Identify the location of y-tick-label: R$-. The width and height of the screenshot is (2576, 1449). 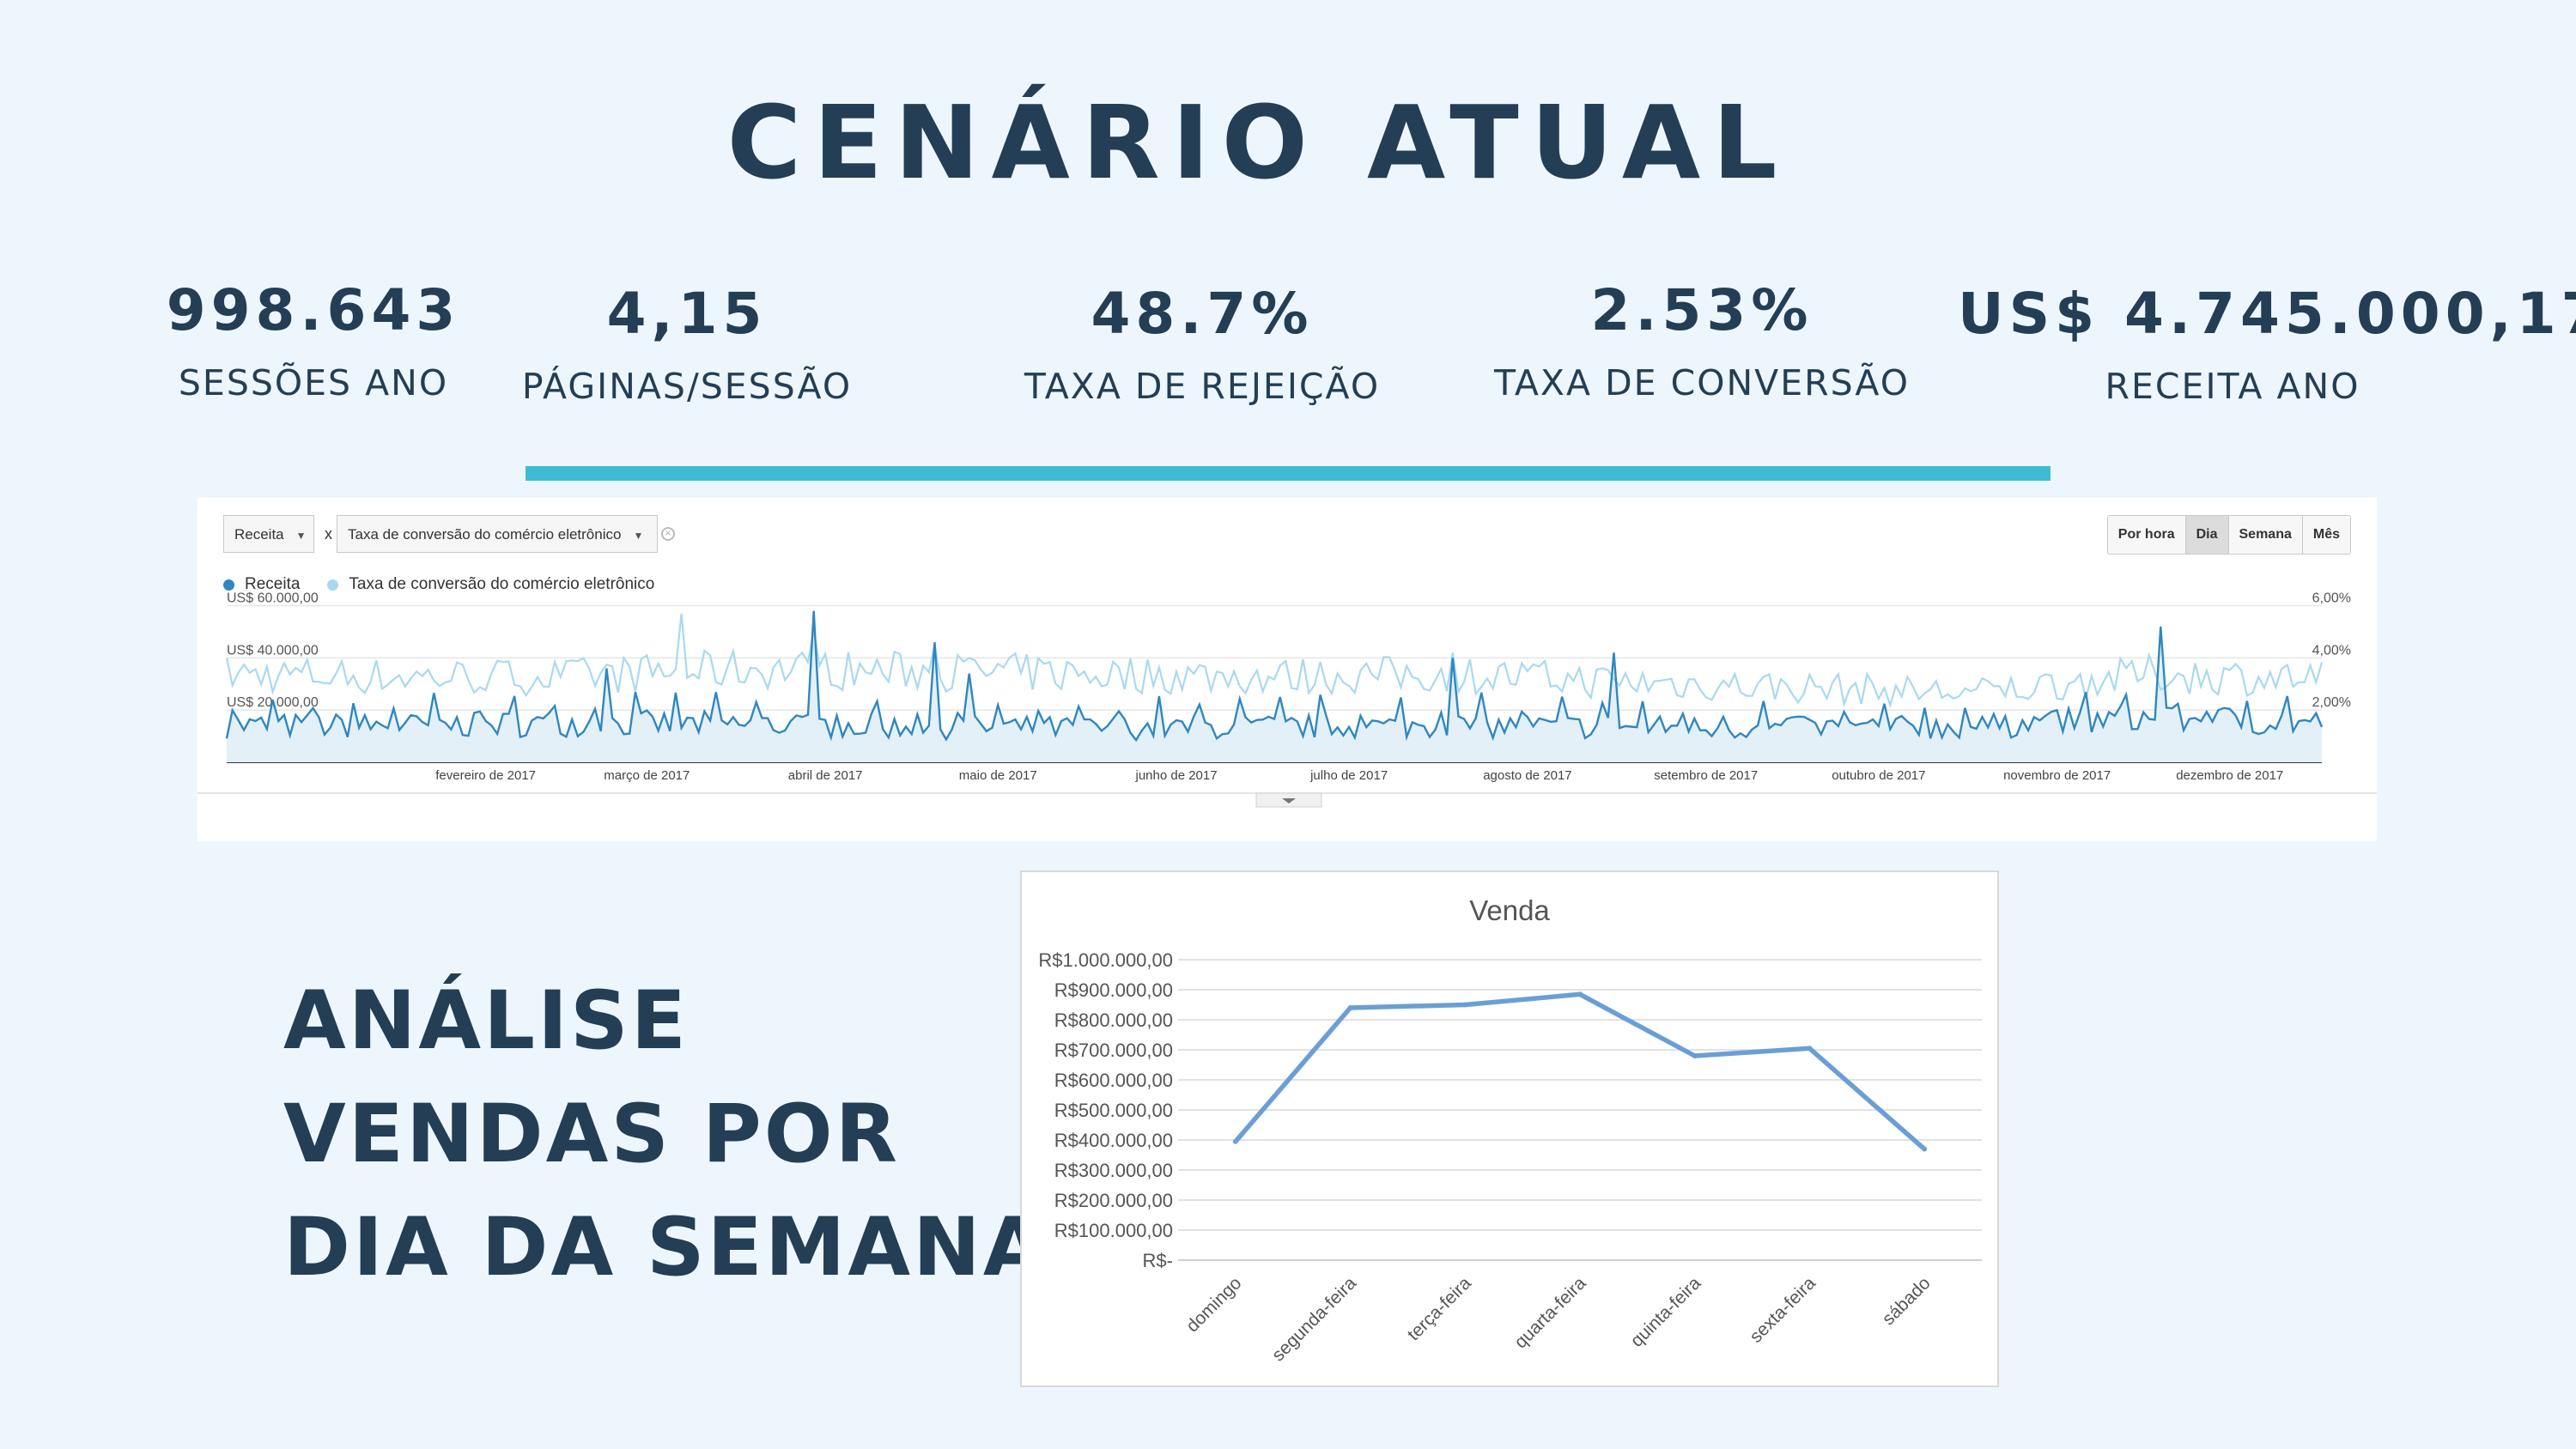
(1158, 1260).